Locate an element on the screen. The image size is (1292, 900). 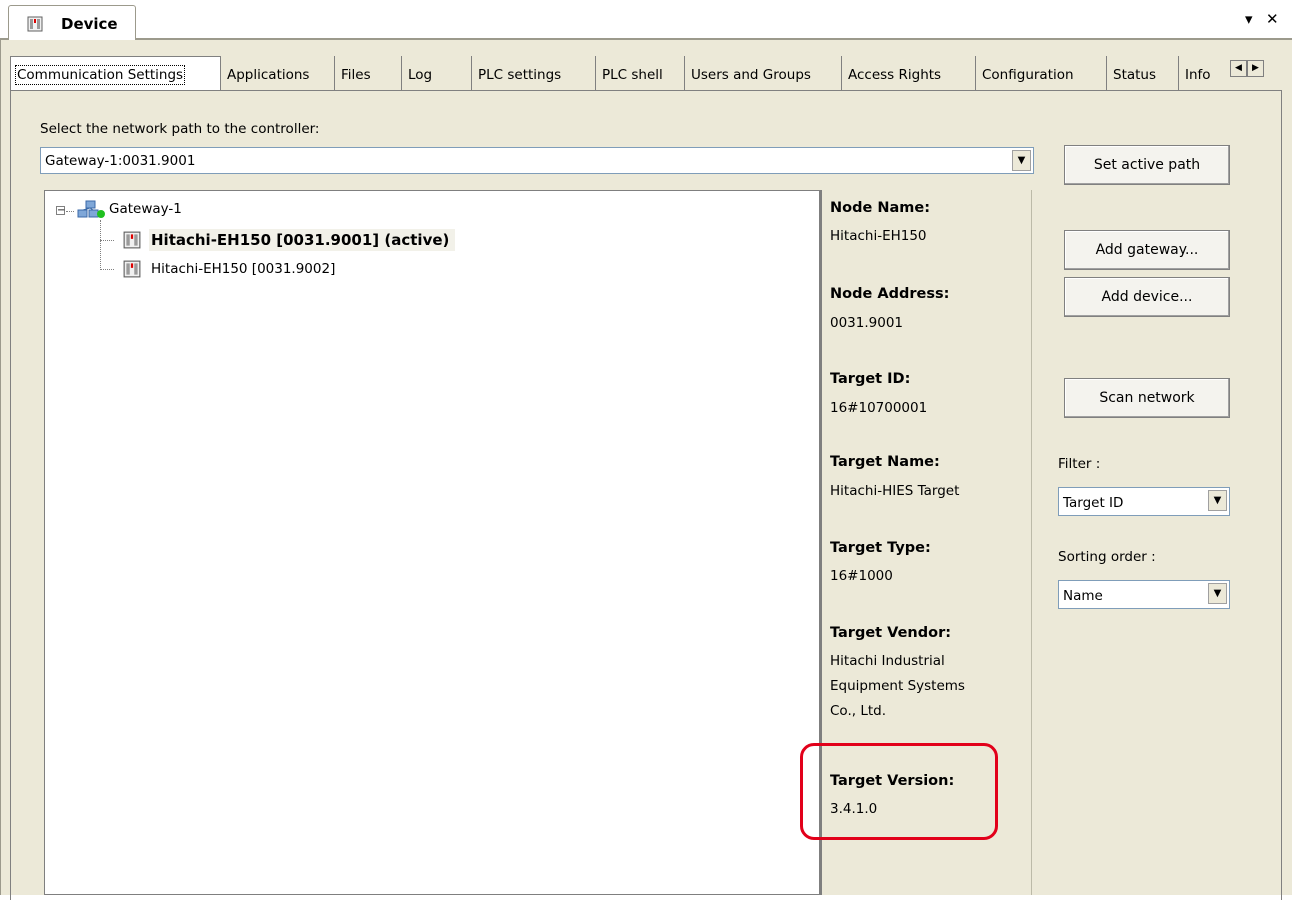
scan-network-button: Scan network is located at coordinates (1147, 398).